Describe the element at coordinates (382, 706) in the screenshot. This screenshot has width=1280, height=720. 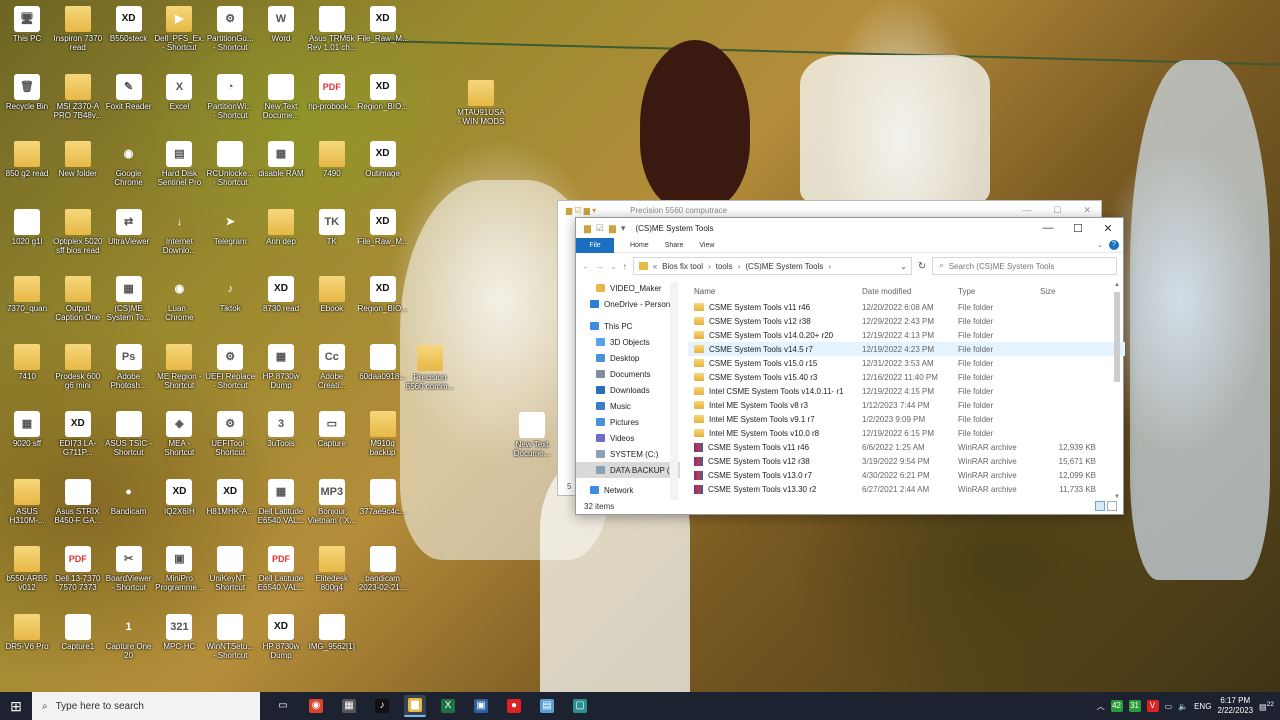
I see `tiktok-taskbar-icon: ♪` at that location.